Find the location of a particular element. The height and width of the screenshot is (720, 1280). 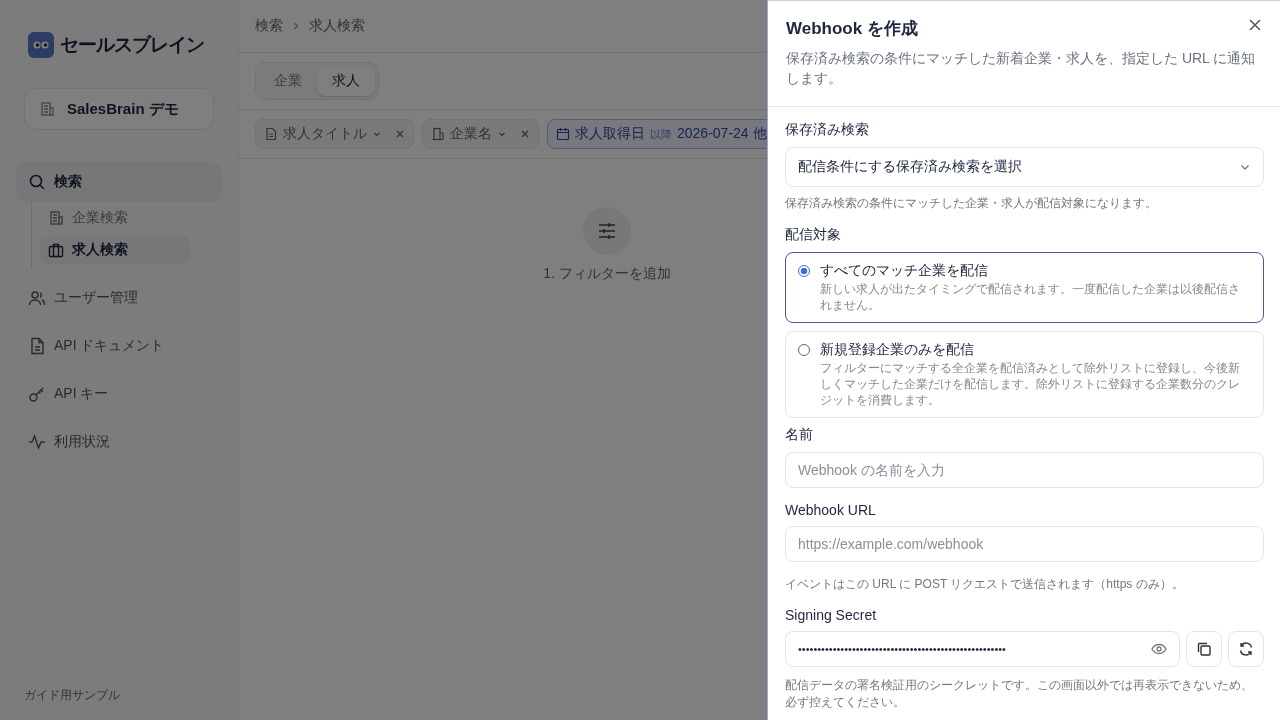

filter-chip: 求人タイトル is located at coordinates (334, 134).